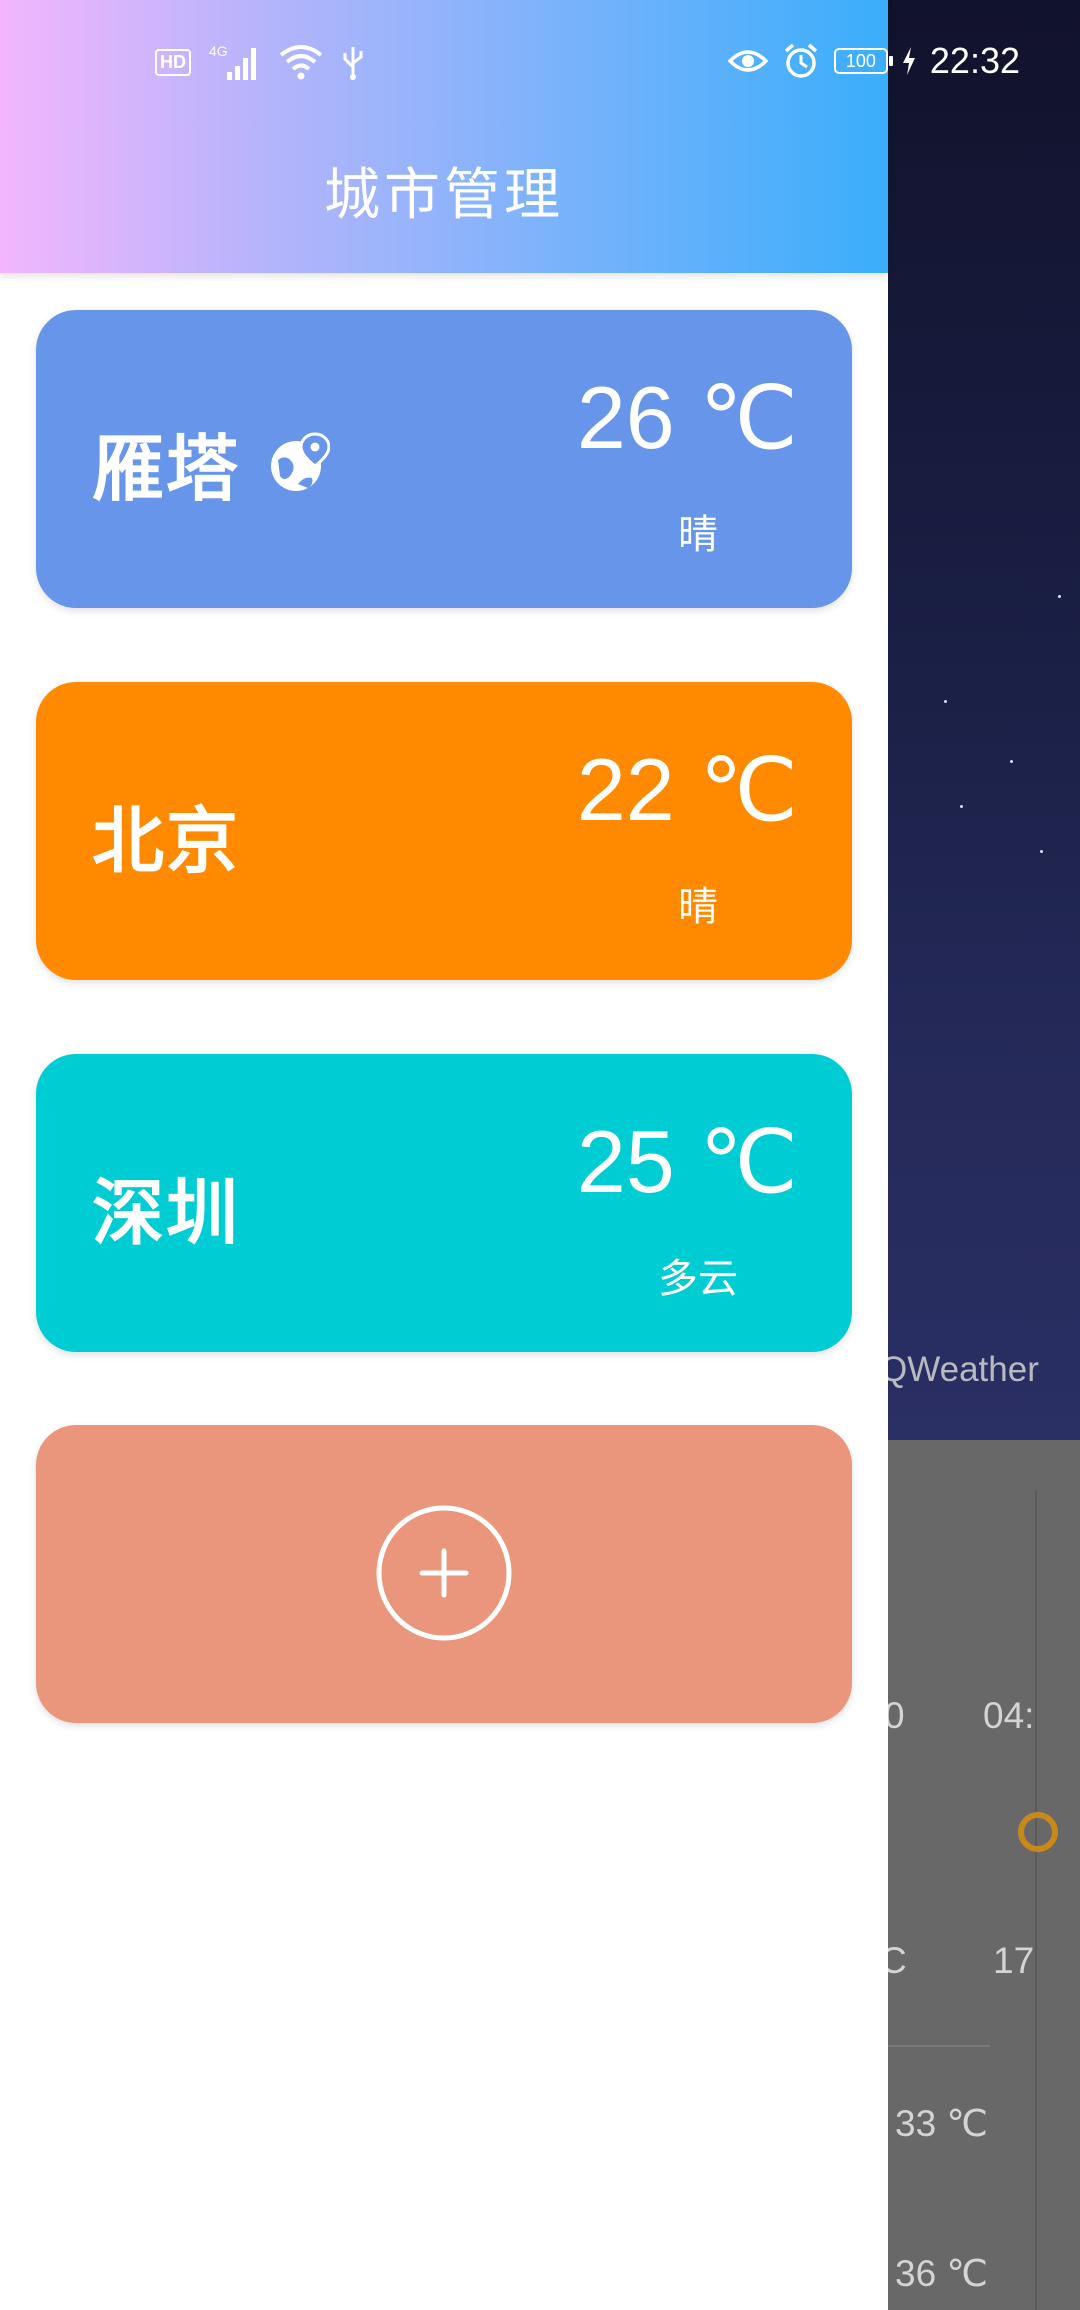 Image resolution: width=1080 pixels, height=2310 pixels. Describe the element at coordinates (687, 1161) in the screenshot. I see `city-temperature: 25 ℃` at that location.